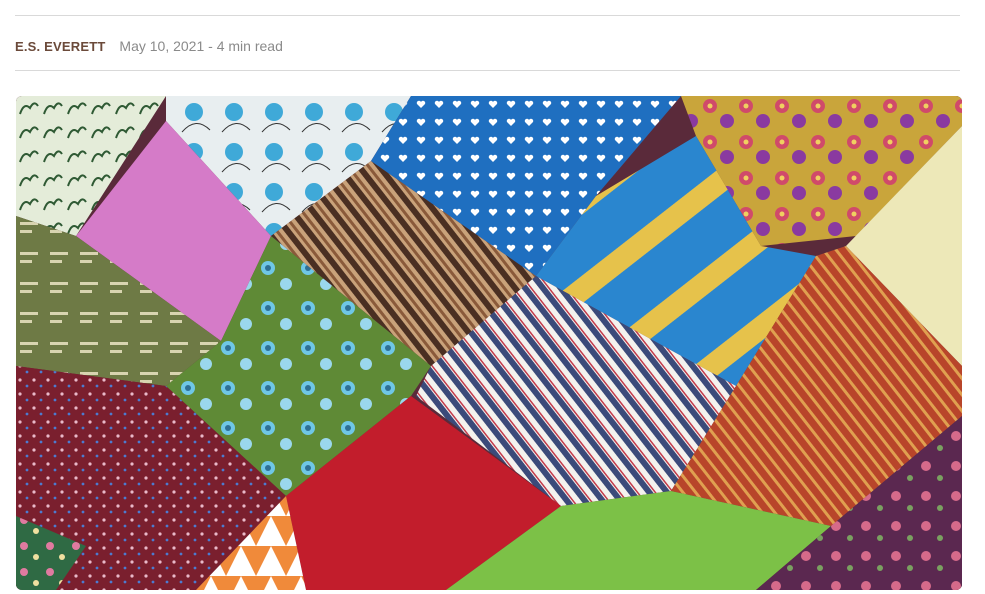  I want to click on read-time: 4 min read, so click(249, 46).